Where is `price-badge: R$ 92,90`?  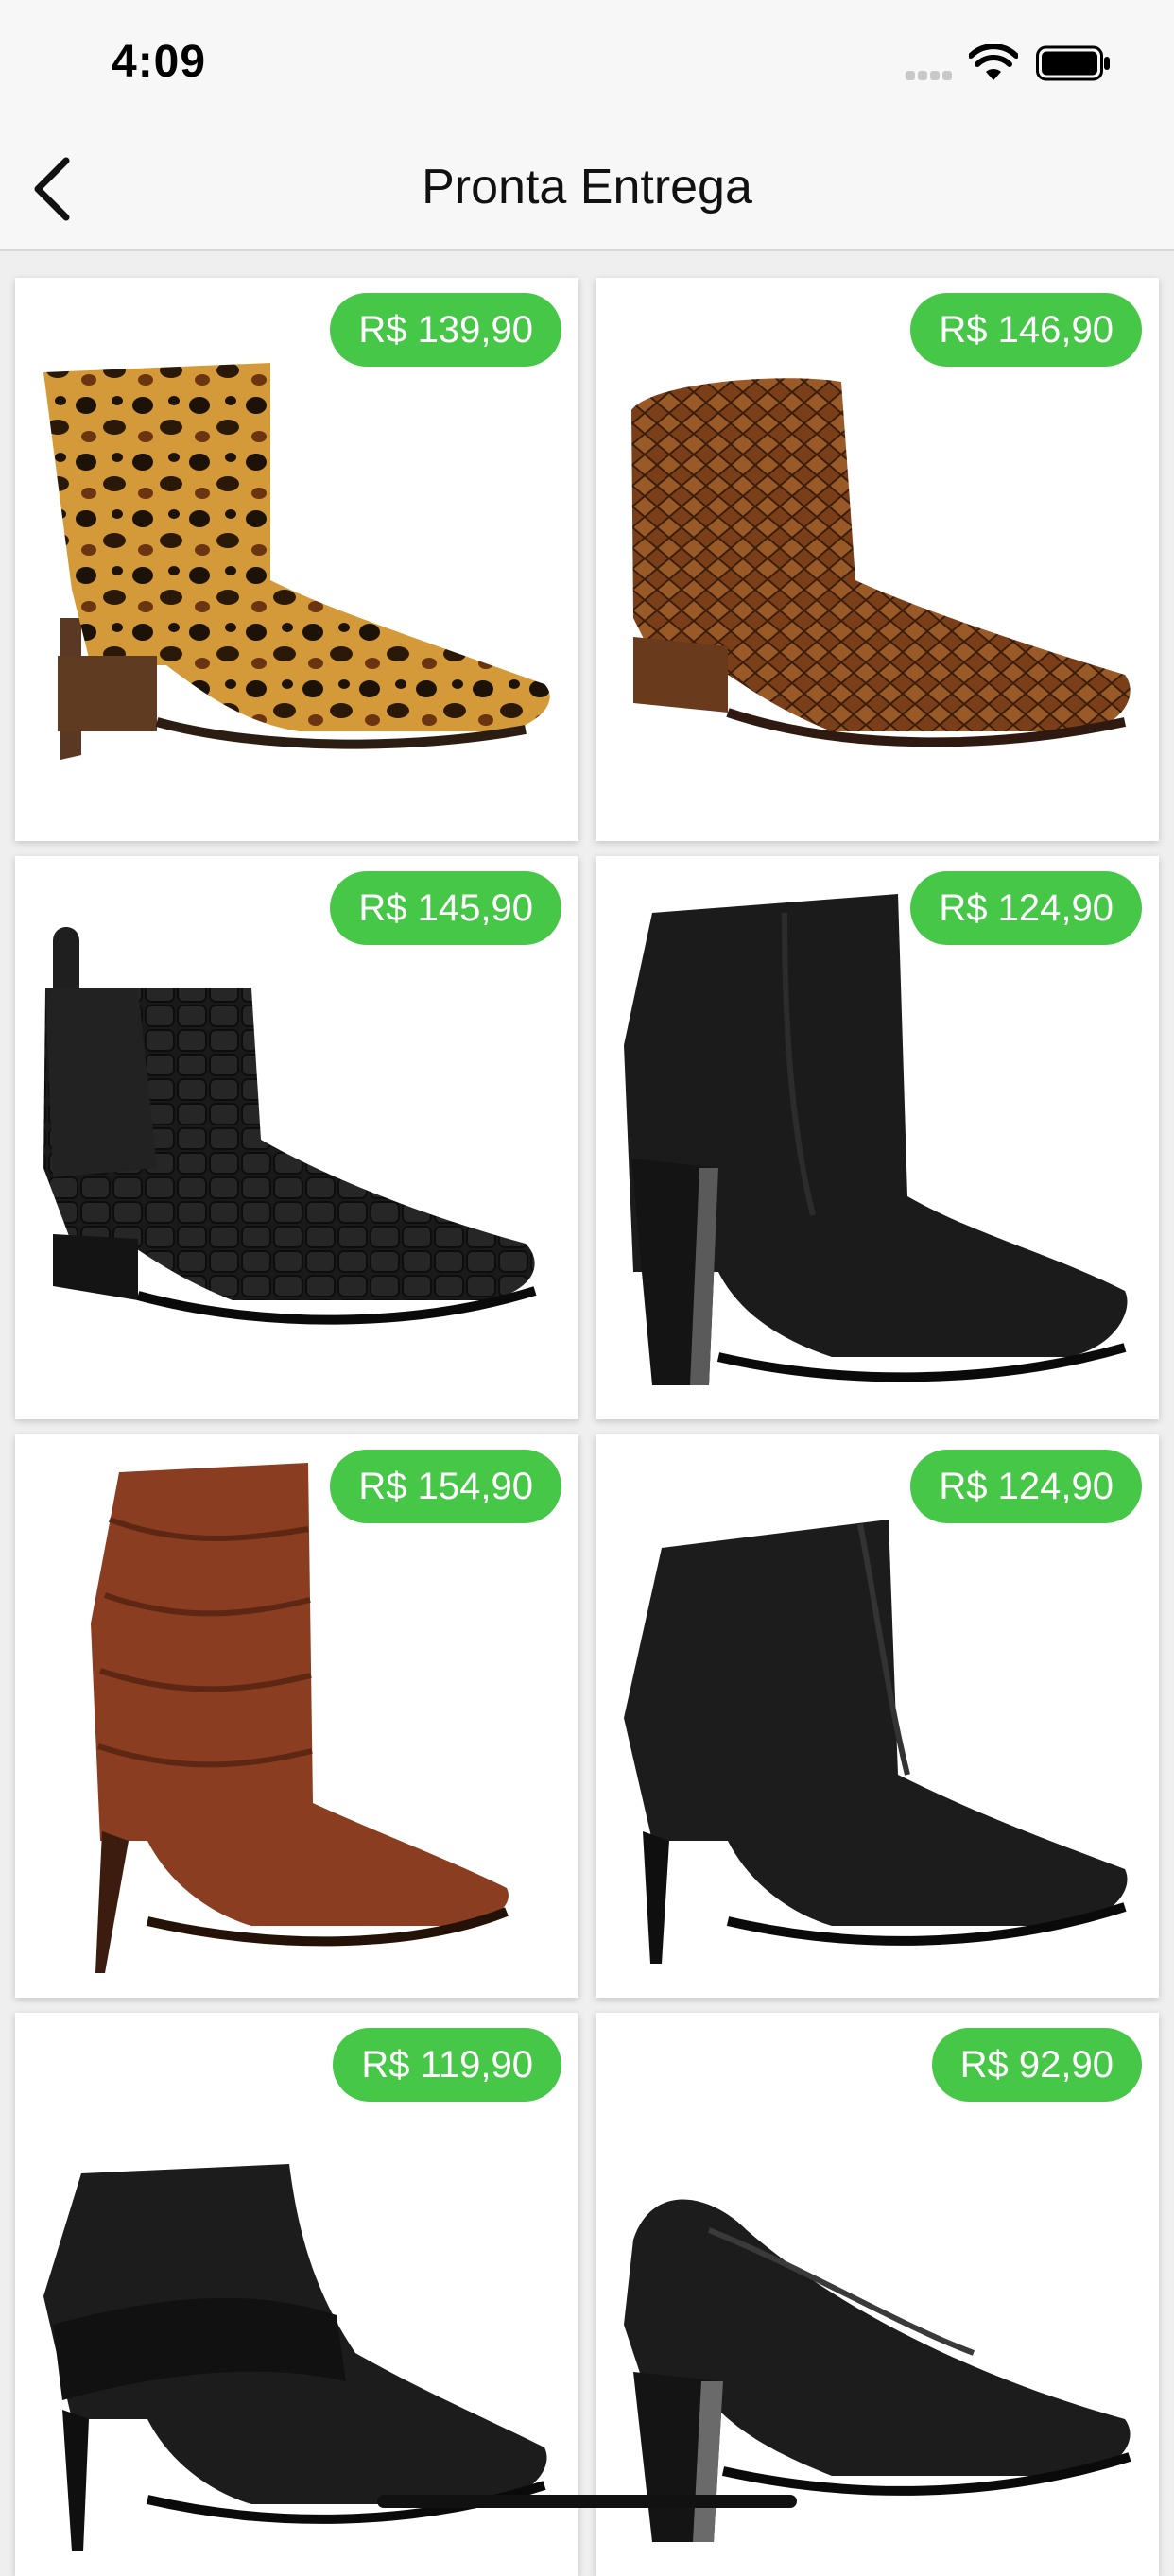
price-badge: R$ 92,90 is located at coordinates (1036, 2065).